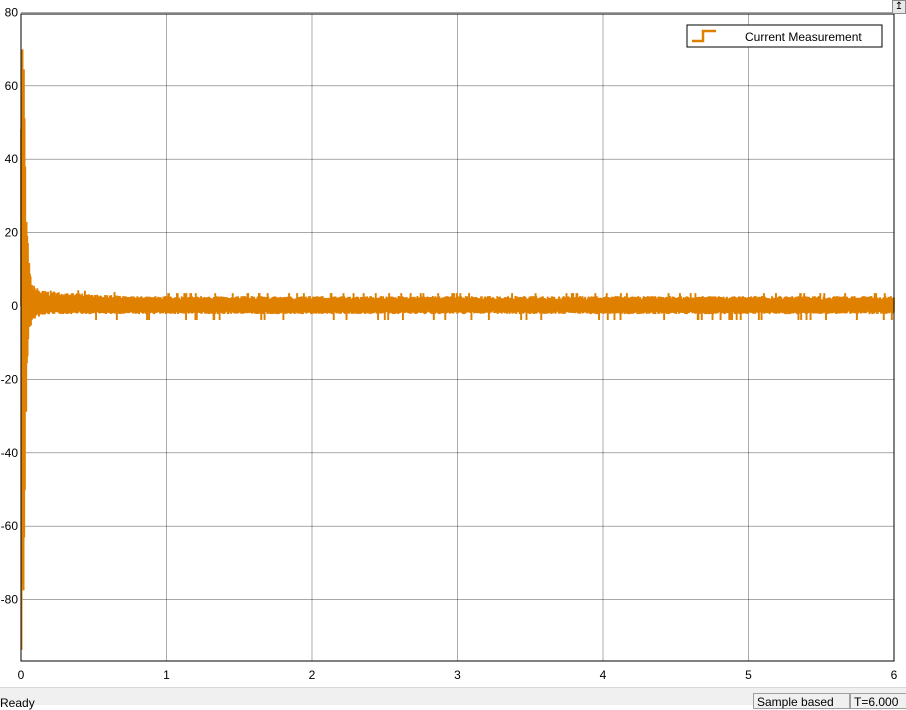  I want to click on y-tick-label: 80, so click(12, 12).